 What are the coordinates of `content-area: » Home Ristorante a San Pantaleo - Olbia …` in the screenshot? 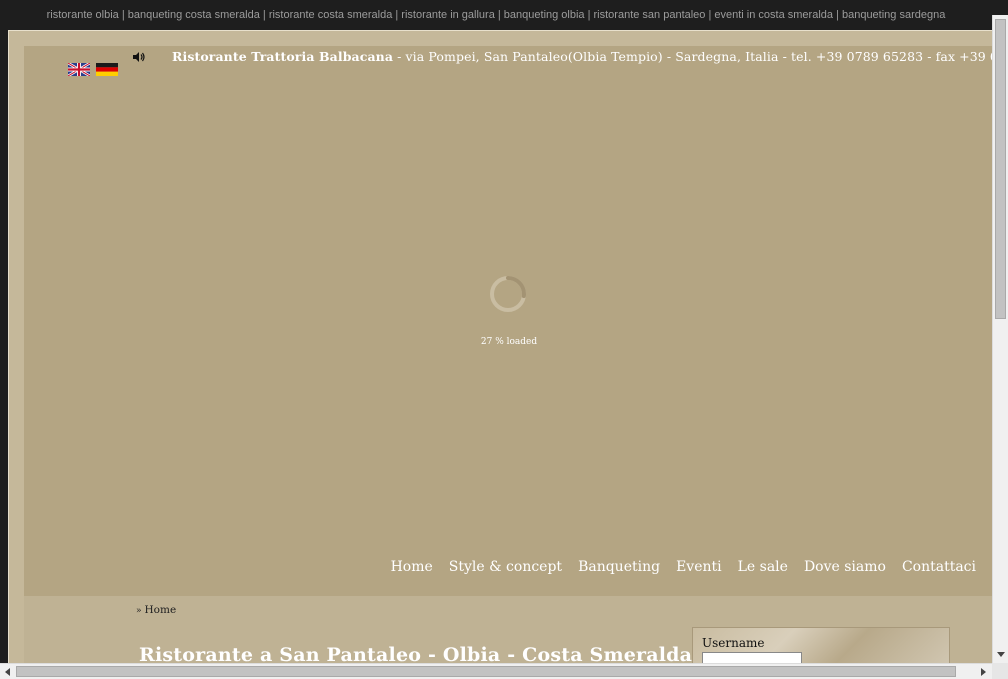 It's located at (508, 629).